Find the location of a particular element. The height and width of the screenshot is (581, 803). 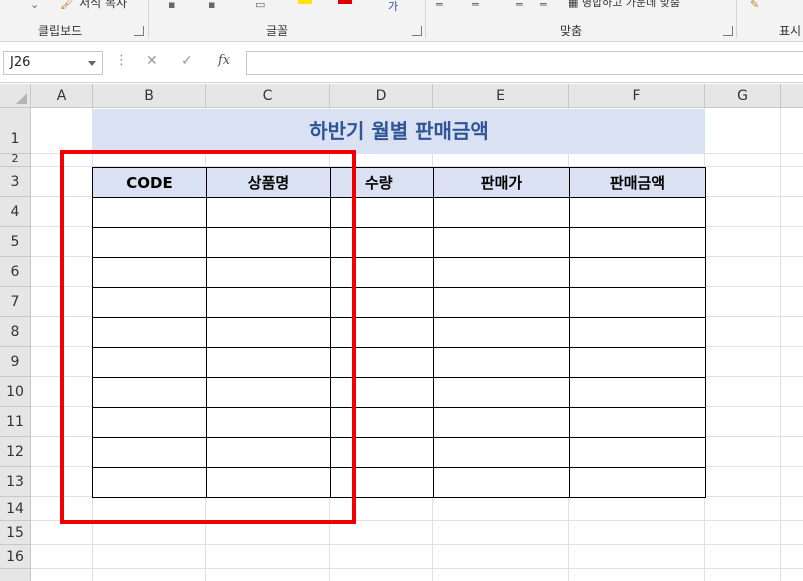

column-header-f: F is located at coordinates (637, 96).